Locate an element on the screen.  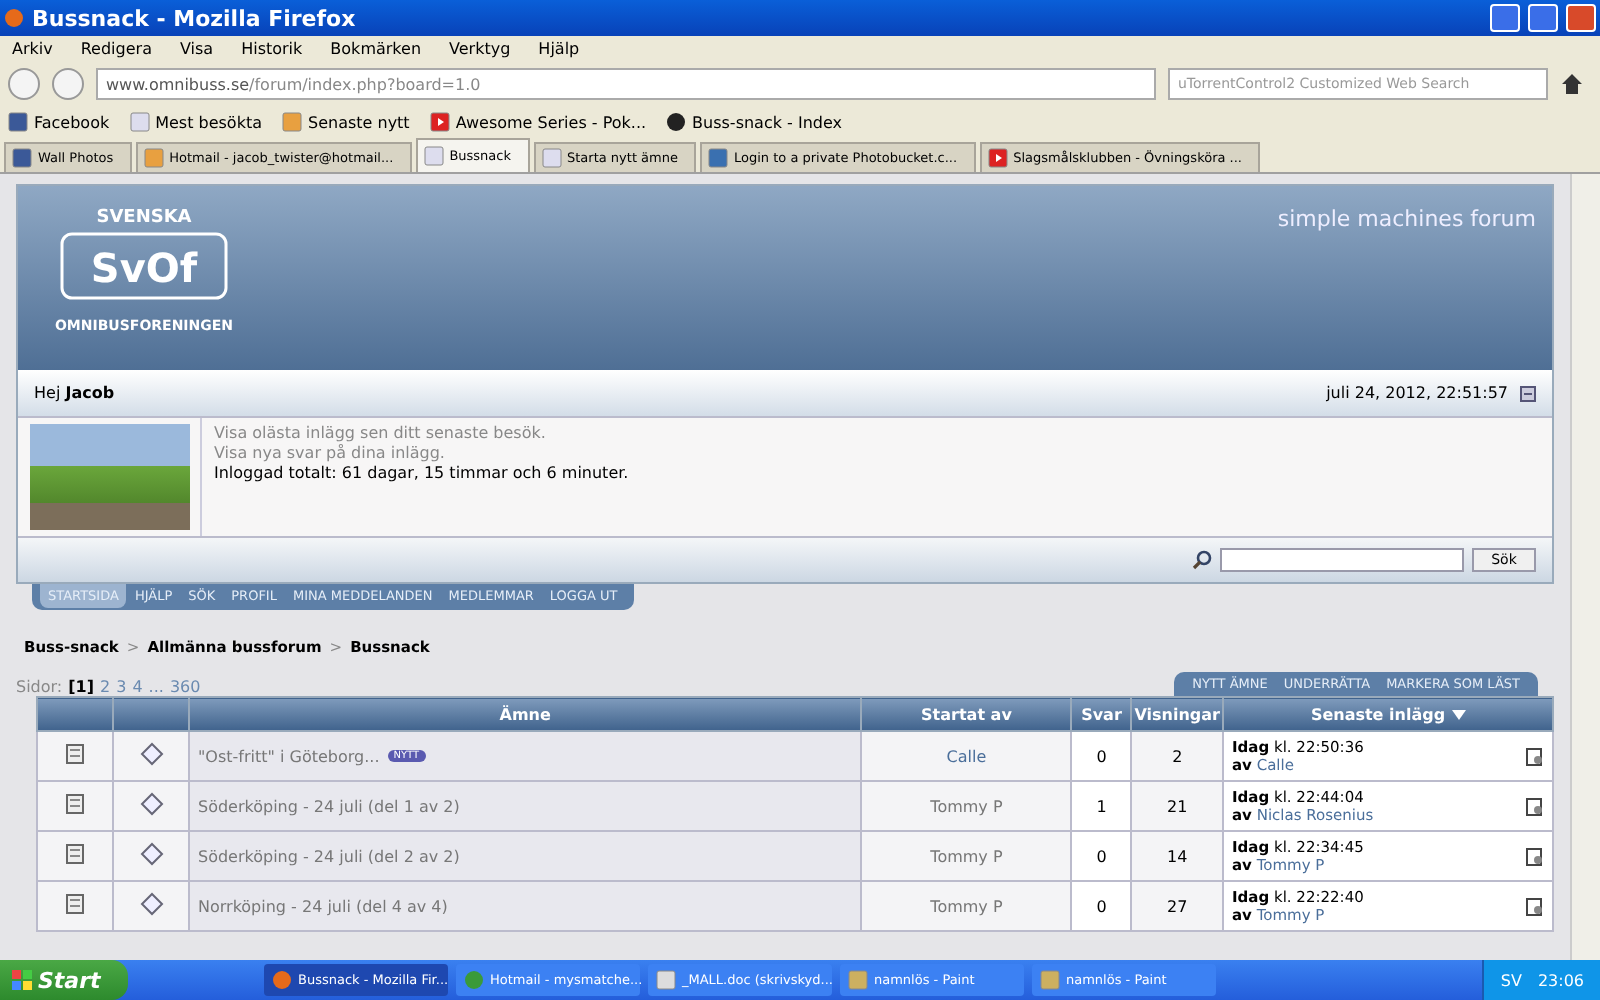
column-header: Svar is located at coordinates (1101, 714).